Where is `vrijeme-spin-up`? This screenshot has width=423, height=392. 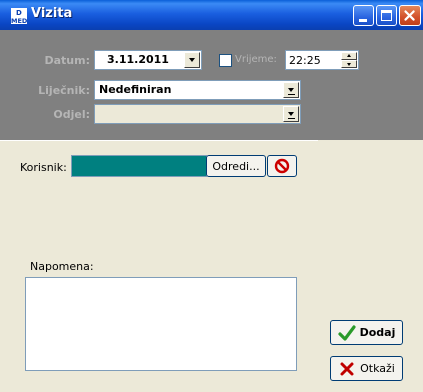 vrijeme-spin-up is located at coordinates (349, 56).